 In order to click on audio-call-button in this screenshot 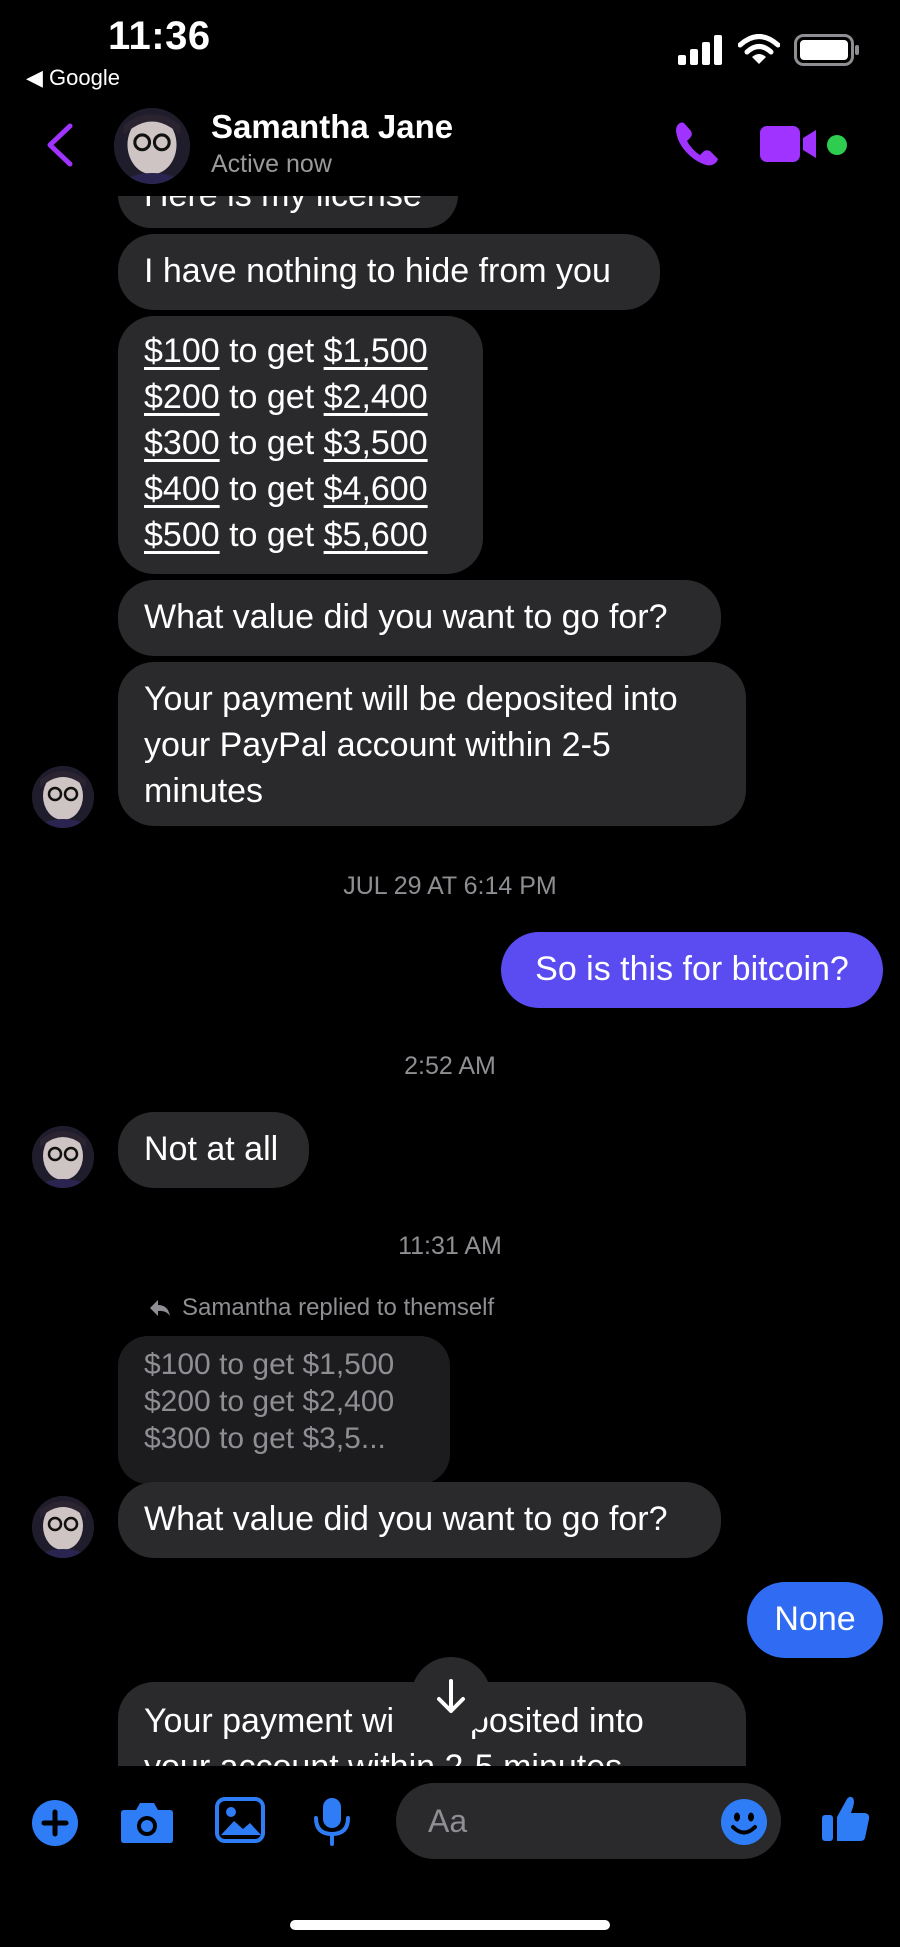, I will do `click(697, 146)`.